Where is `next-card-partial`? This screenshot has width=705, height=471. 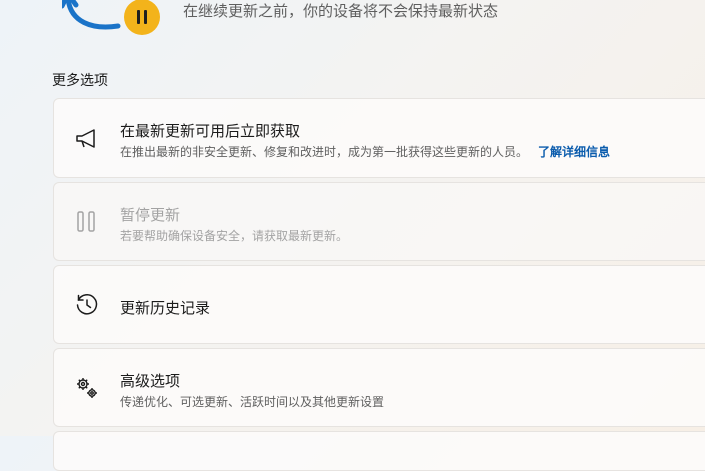
next-card-partial is located at coordinates (379, 451).